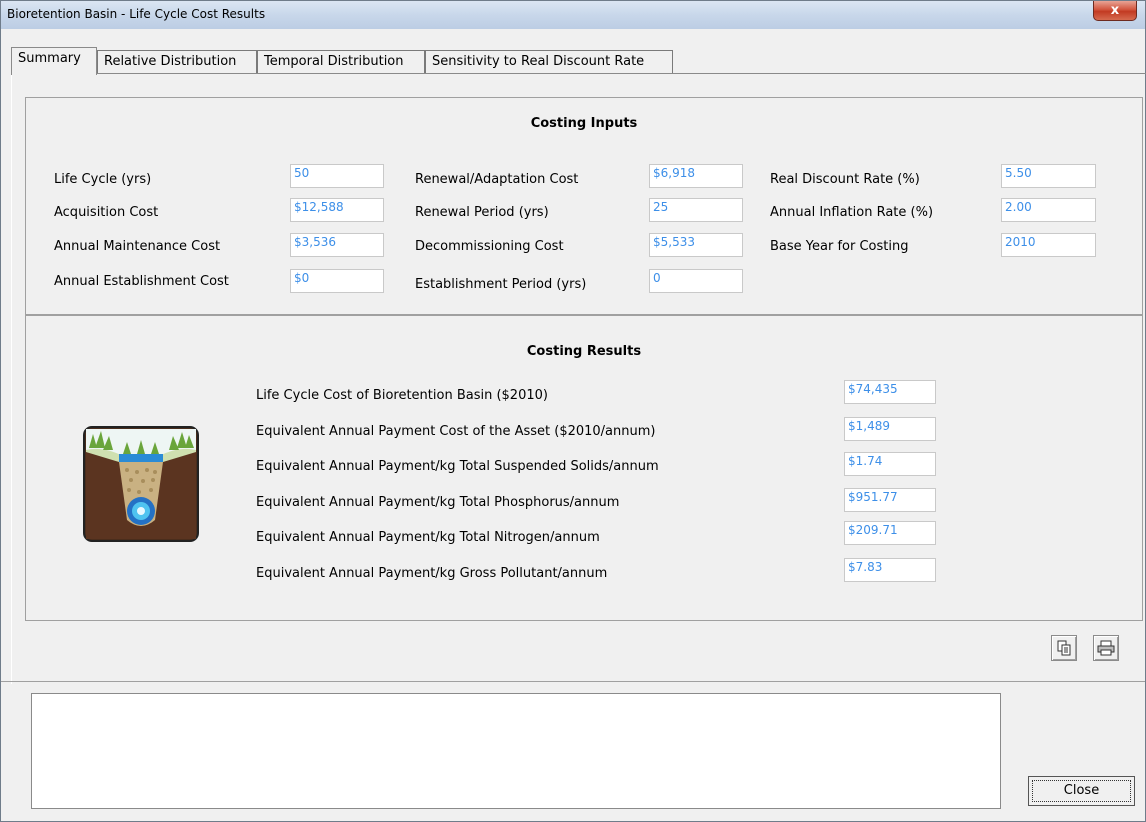 Image resolution: width=1146 pixels, height=822 pixels. Describe the element at coordinates (489, 246) in the screenshot. I see `decommissioning-cost-label: Decommissioning Cost` at that location.